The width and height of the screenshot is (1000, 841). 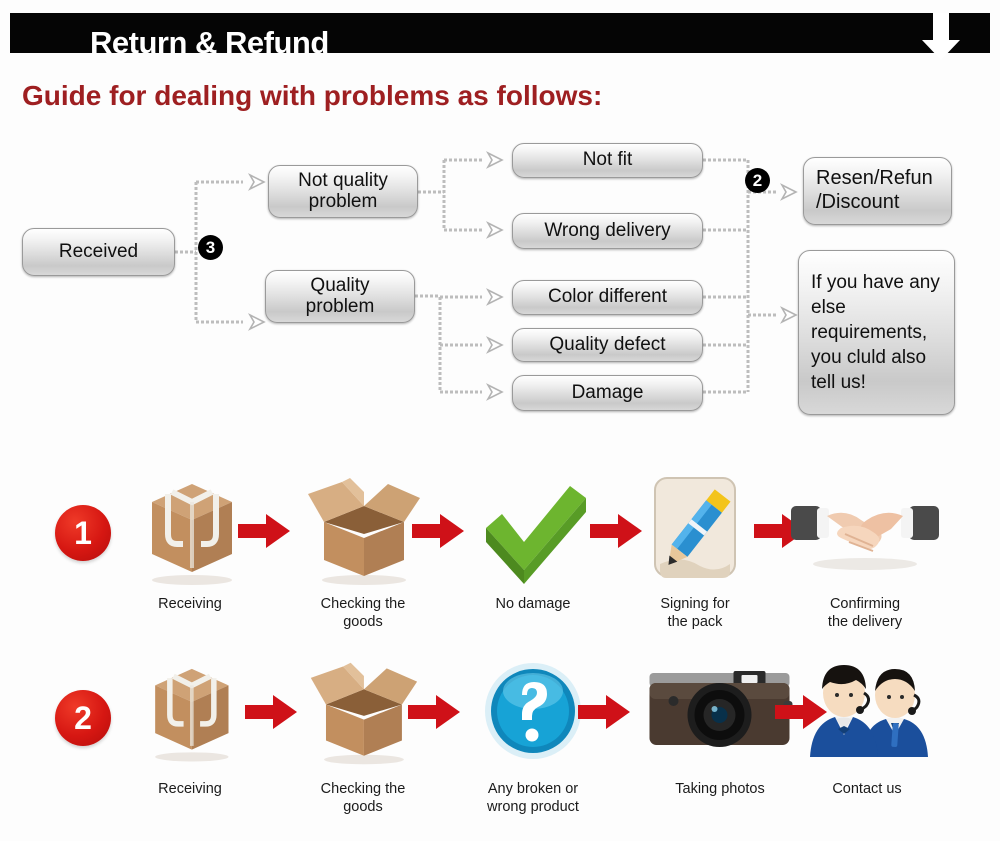 What do you see at coordinates (941, 36) in the screenshot?
I see `down-arrow-icon` at bounding box center [941, 36].